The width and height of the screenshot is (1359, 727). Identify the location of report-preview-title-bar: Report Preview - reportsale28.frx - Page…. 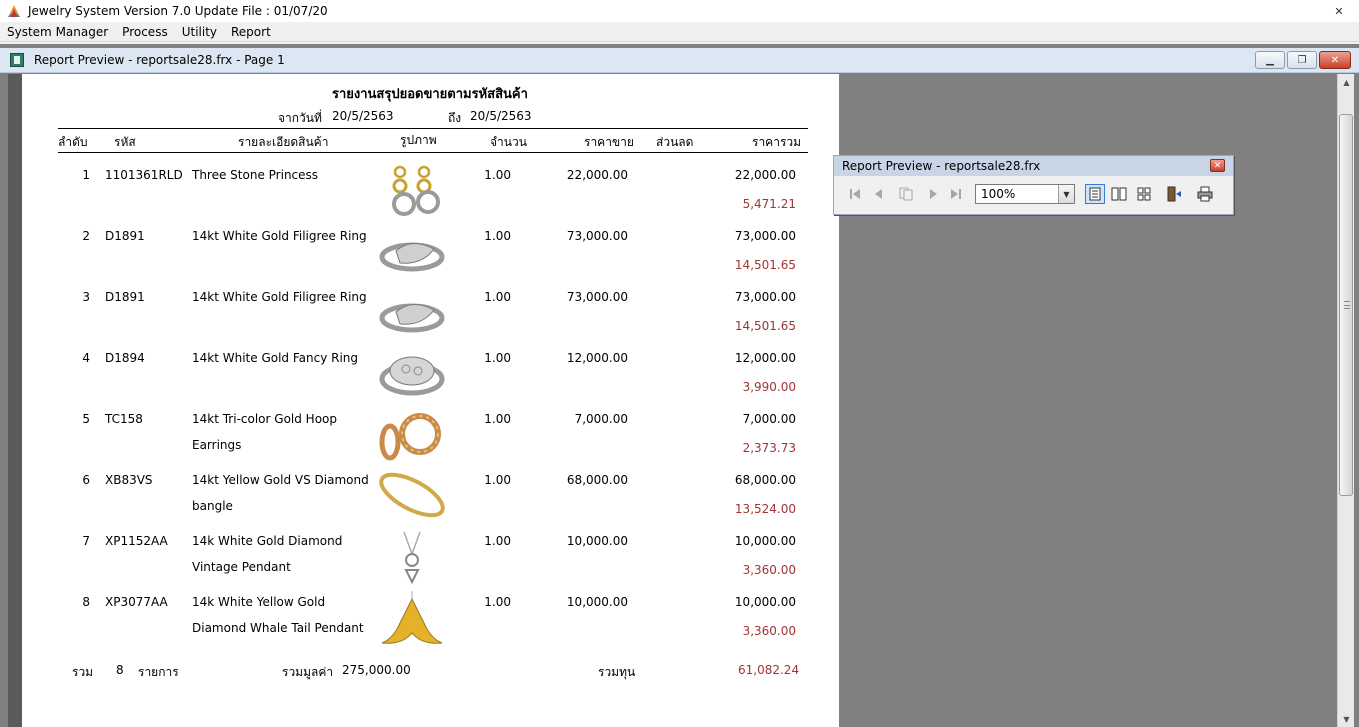
(679, 60).